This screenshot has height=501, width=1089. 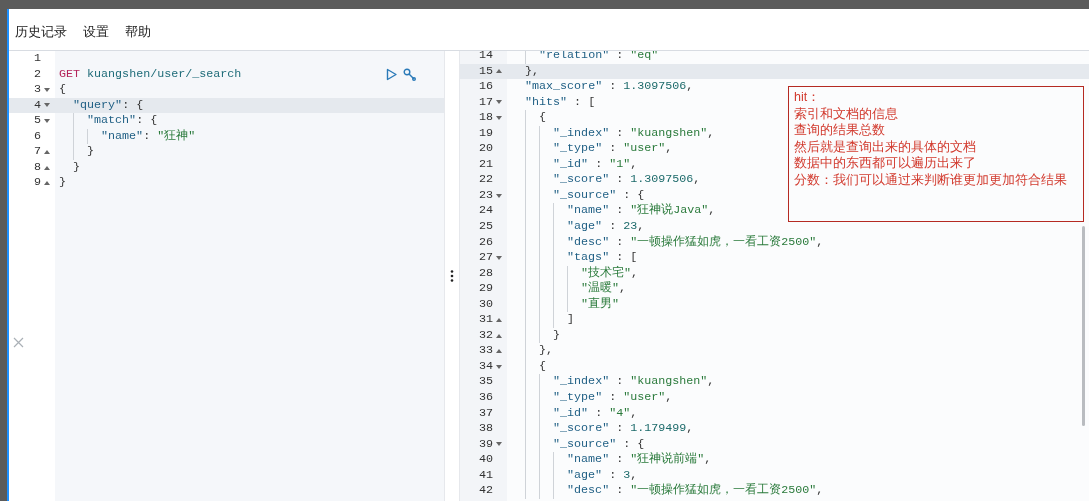 What do you see at coordinates (37, 105) in the screenshot?
I see `line-number: 4` at bounding box center [37, 105].